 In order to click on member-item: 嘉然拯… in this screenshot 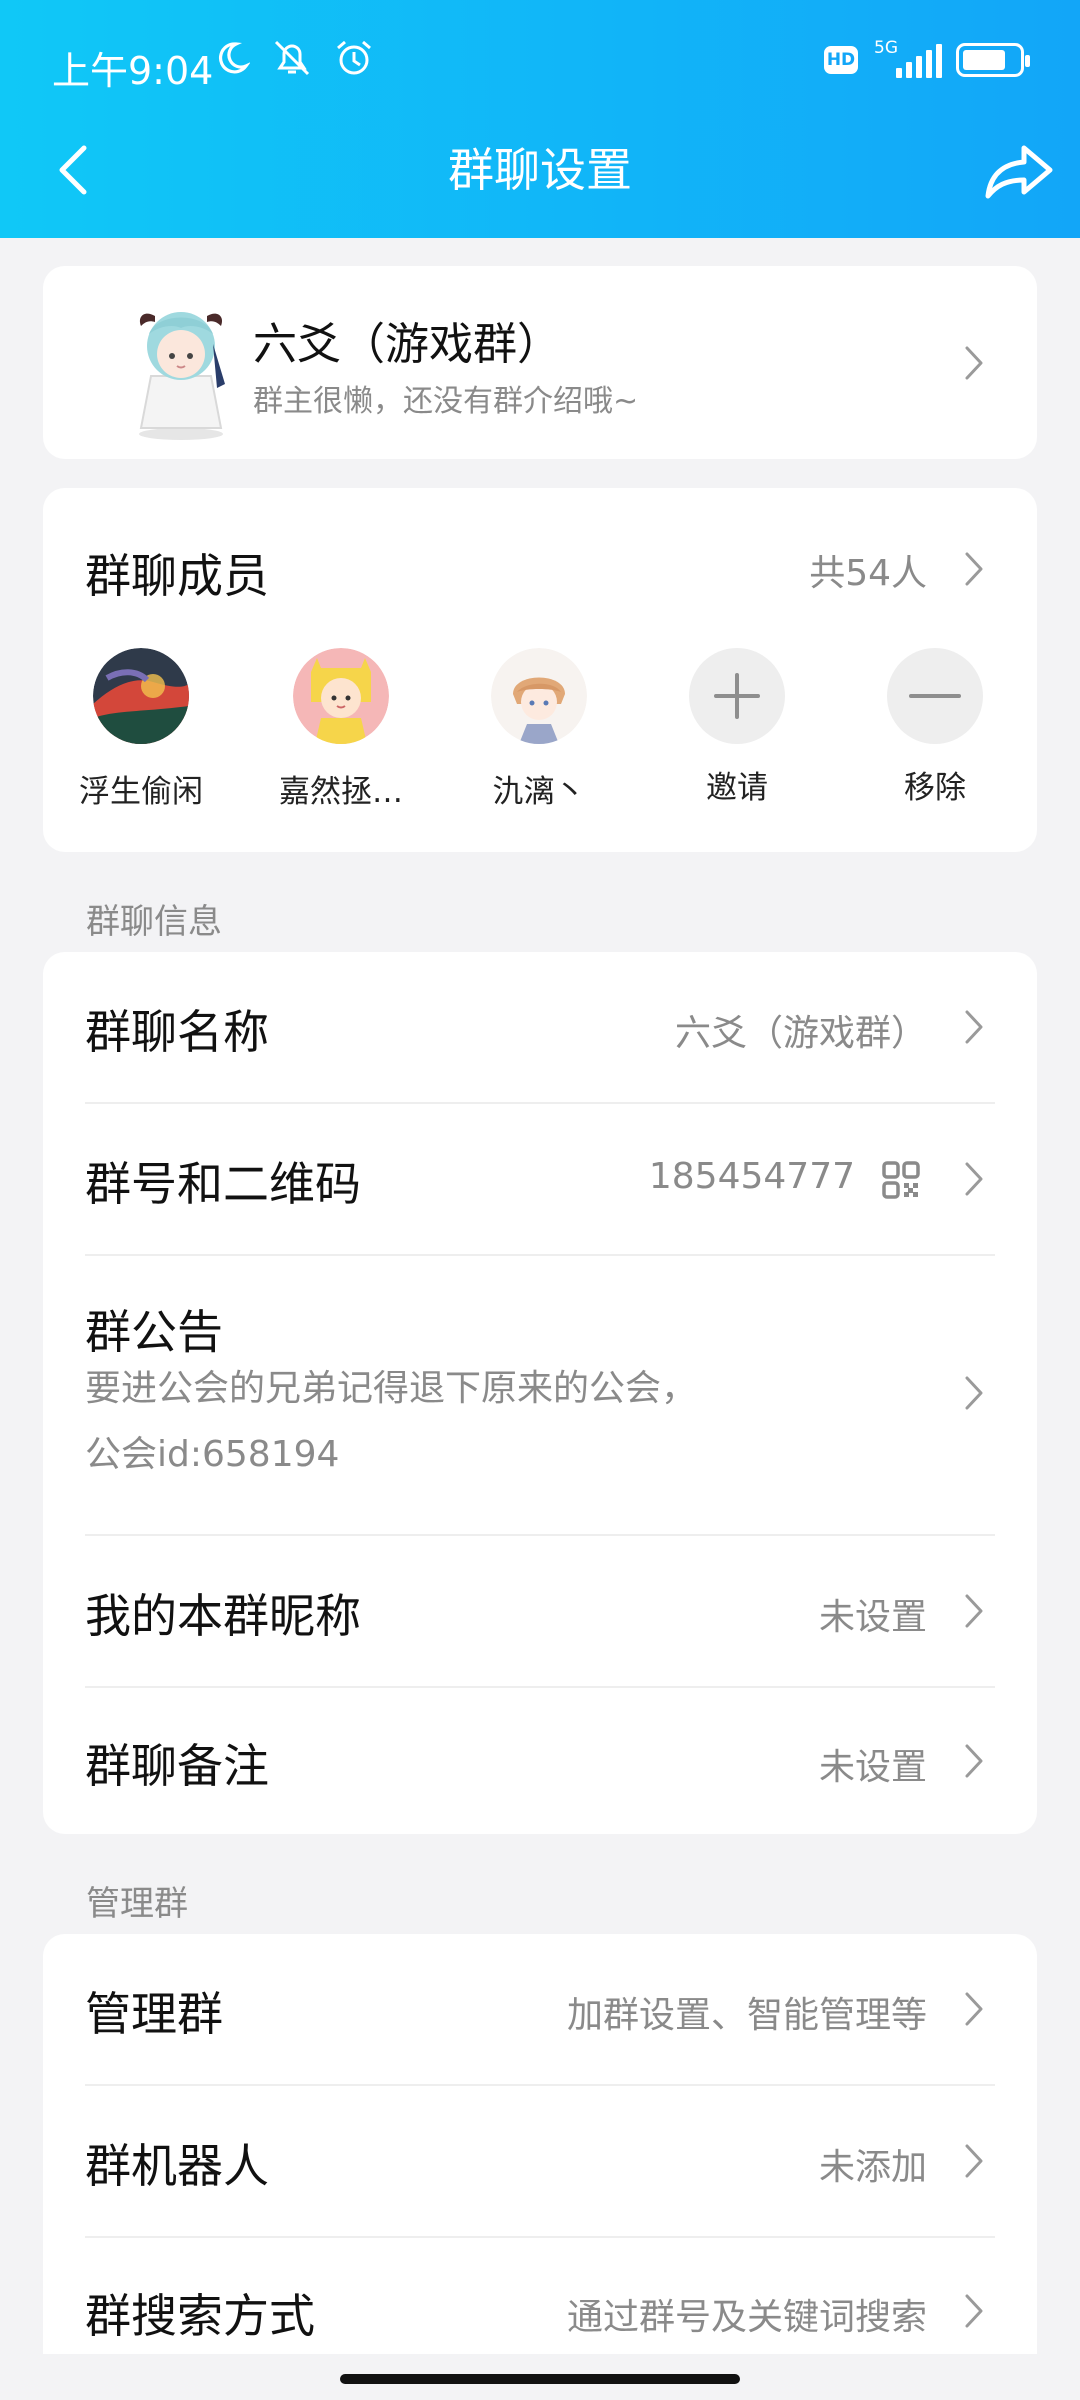, I will do `click(341, 729)`.